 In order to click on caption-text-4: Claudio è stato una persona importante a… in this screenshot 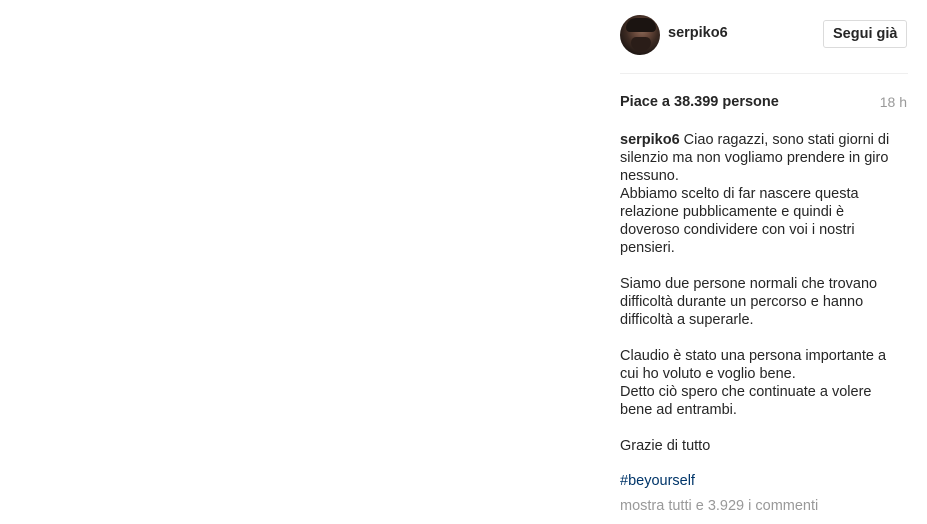, I will do `click(753, 365)`.